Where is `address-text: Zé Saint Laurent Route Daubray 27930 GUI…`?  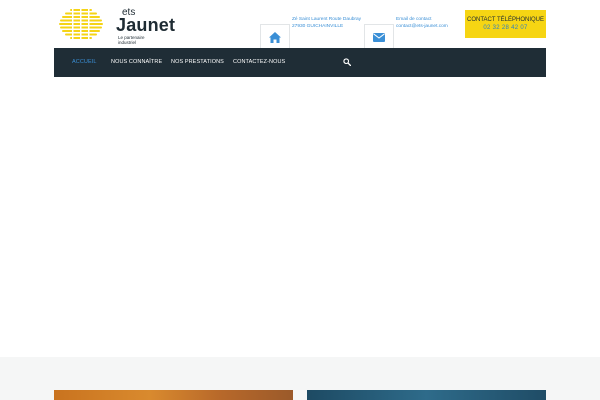
address-text: Zé Saint Laurent Route Daubray 27930 GUI… is located at coordinates (327, 23).